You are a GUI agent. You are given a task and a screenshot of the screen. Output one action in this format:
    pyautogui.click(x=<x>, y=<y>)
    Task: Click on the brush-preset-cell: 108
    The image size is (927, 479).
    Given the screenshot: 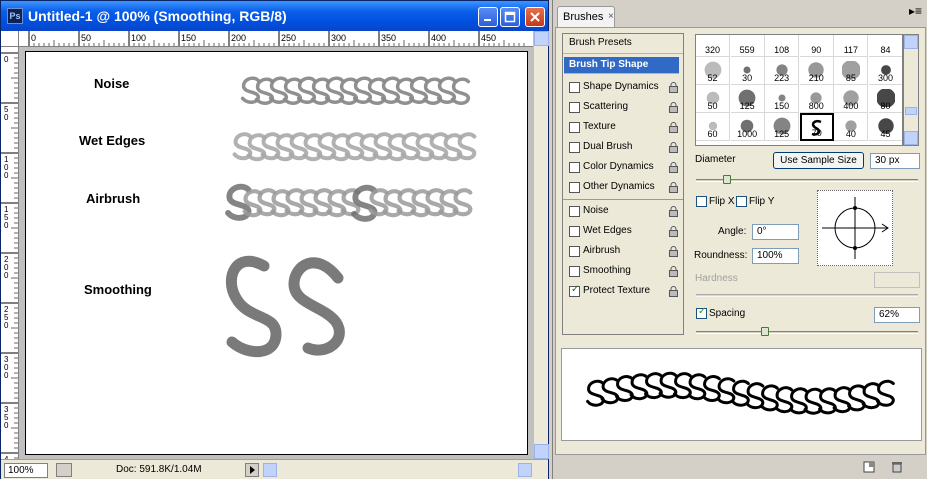 What is the action you would take?
    pyautogui.click(x=782, y=46)
    